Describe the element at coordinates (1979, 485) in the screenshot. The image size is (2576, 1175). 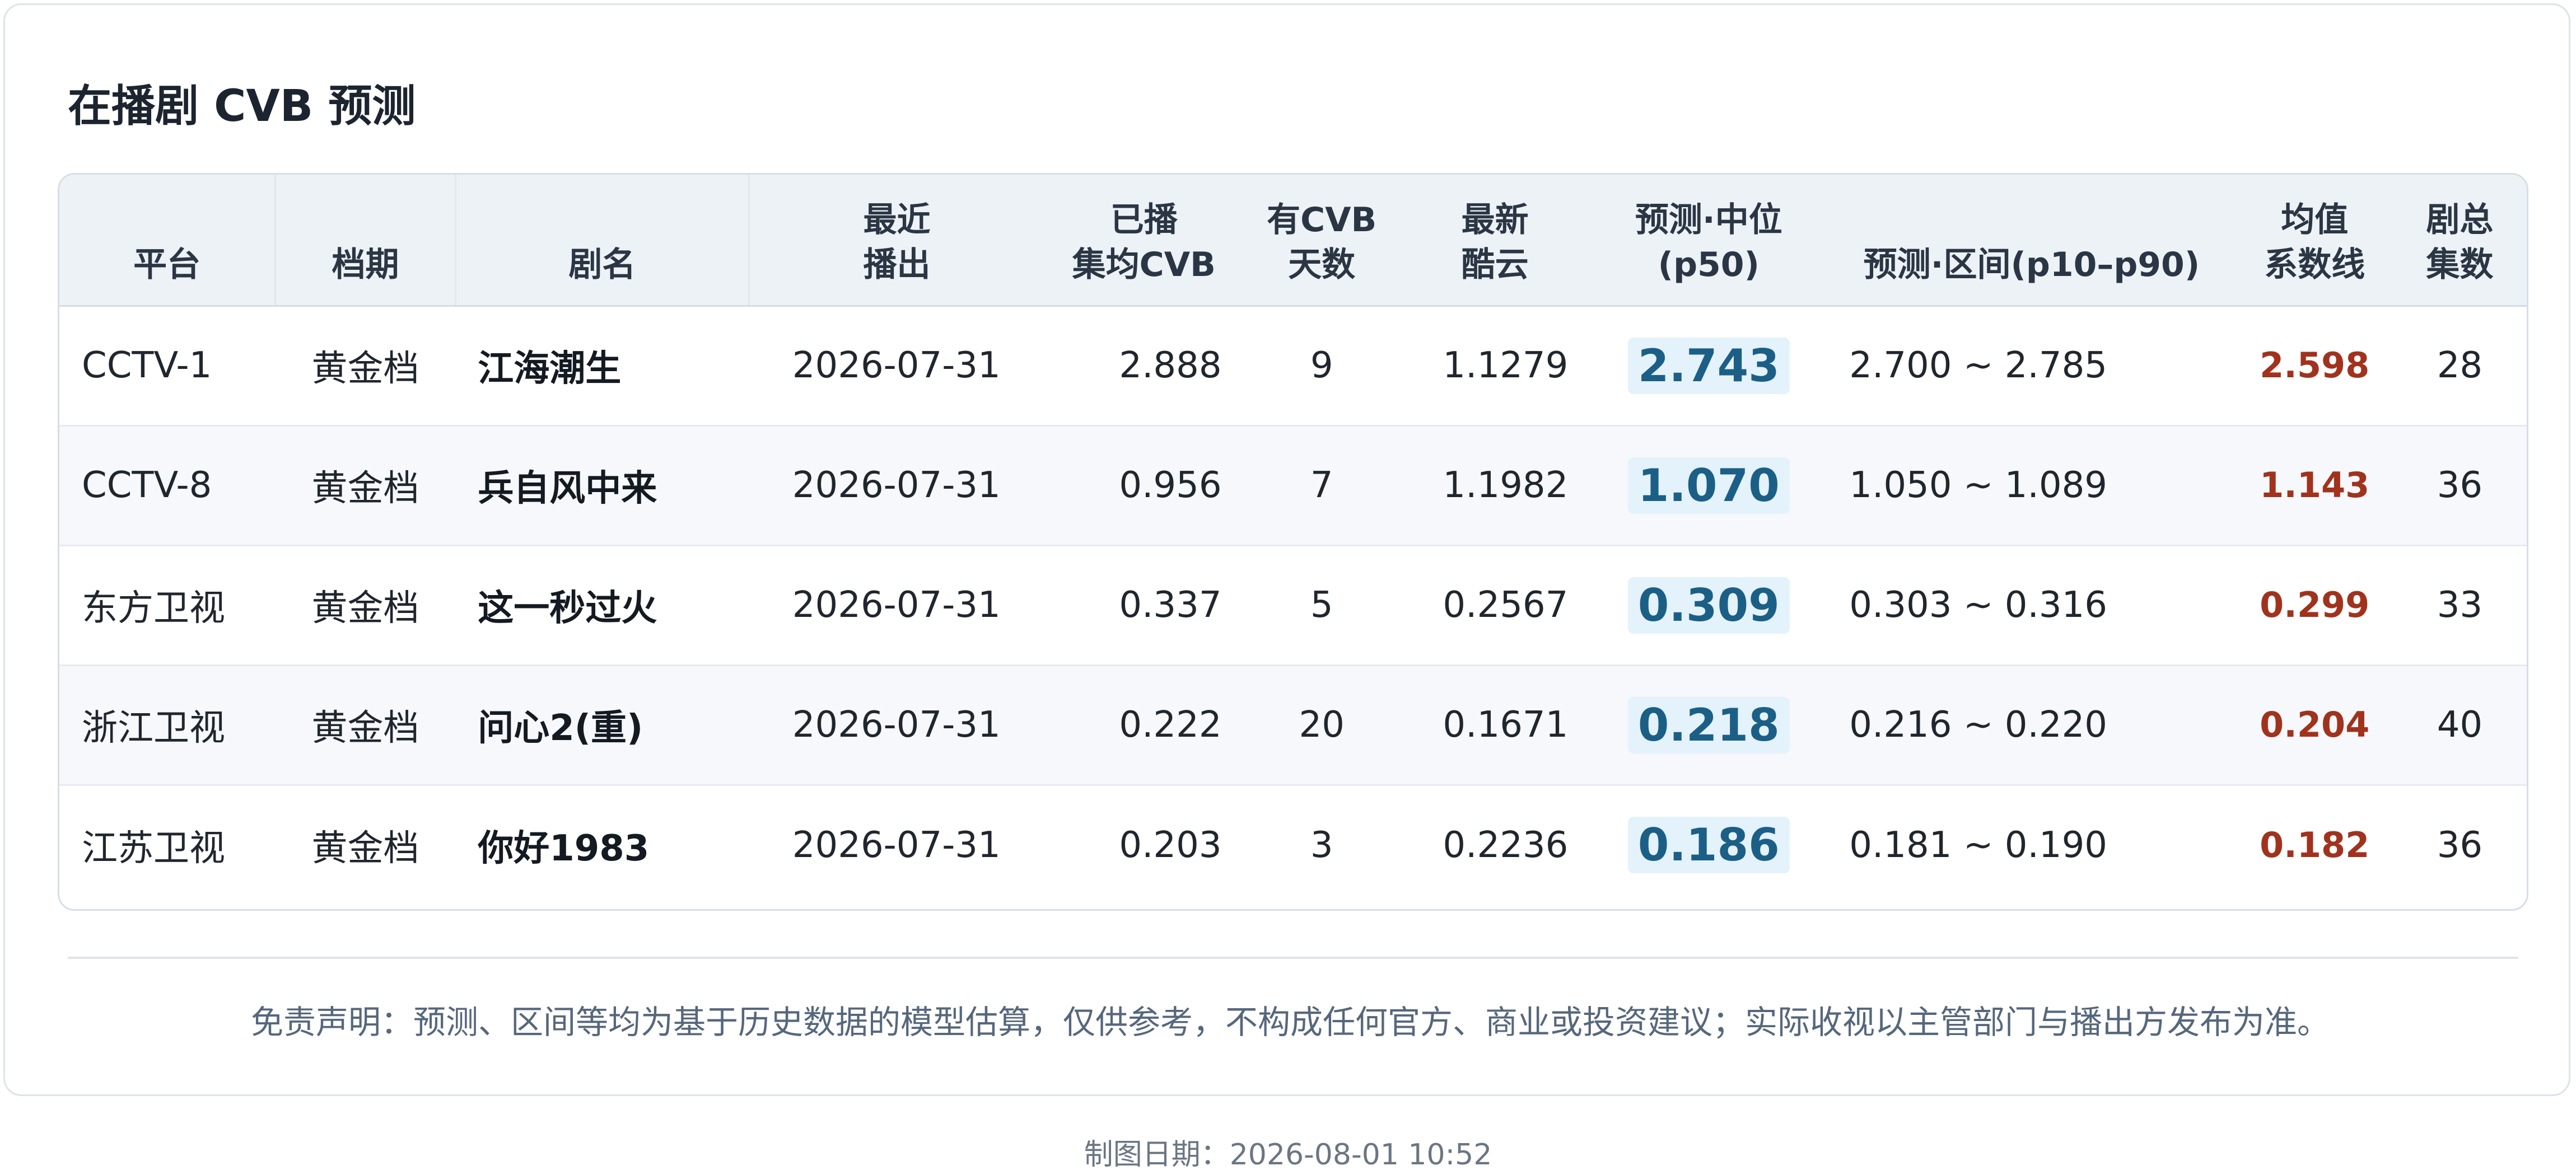
I see `cell-range: 1.050 ~ 1.089` at that location.